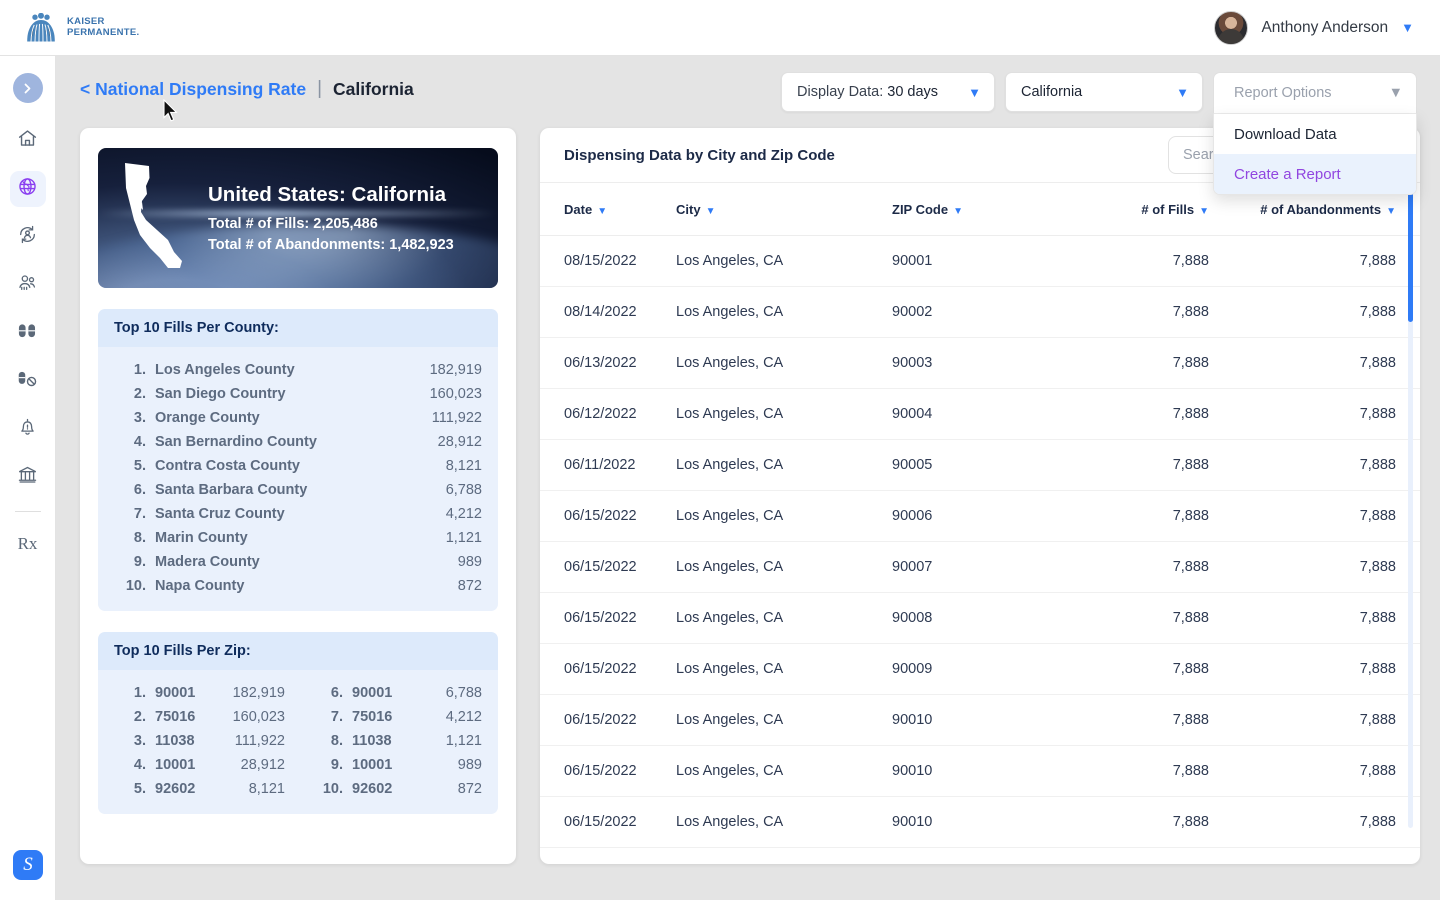 This screenshot has width=1440, height=900. I want to click on page-title: California, so click(373, 88).